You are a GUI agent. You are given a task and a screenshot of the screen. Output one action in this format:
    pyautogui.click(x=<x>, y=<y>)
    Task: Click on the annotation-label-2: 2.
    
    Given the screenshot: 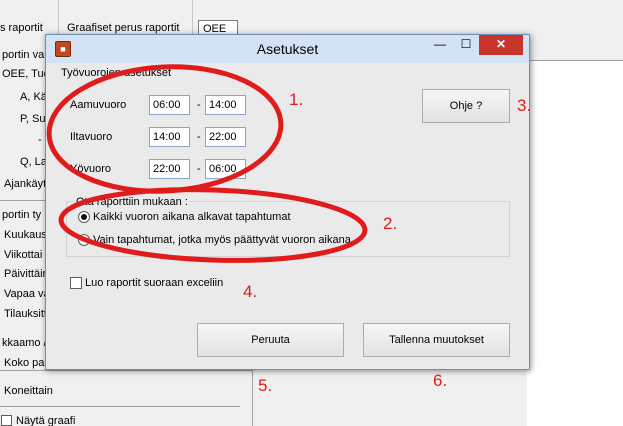 What is the action you would take?
    pyautogui.click(x=390, y=223)
    